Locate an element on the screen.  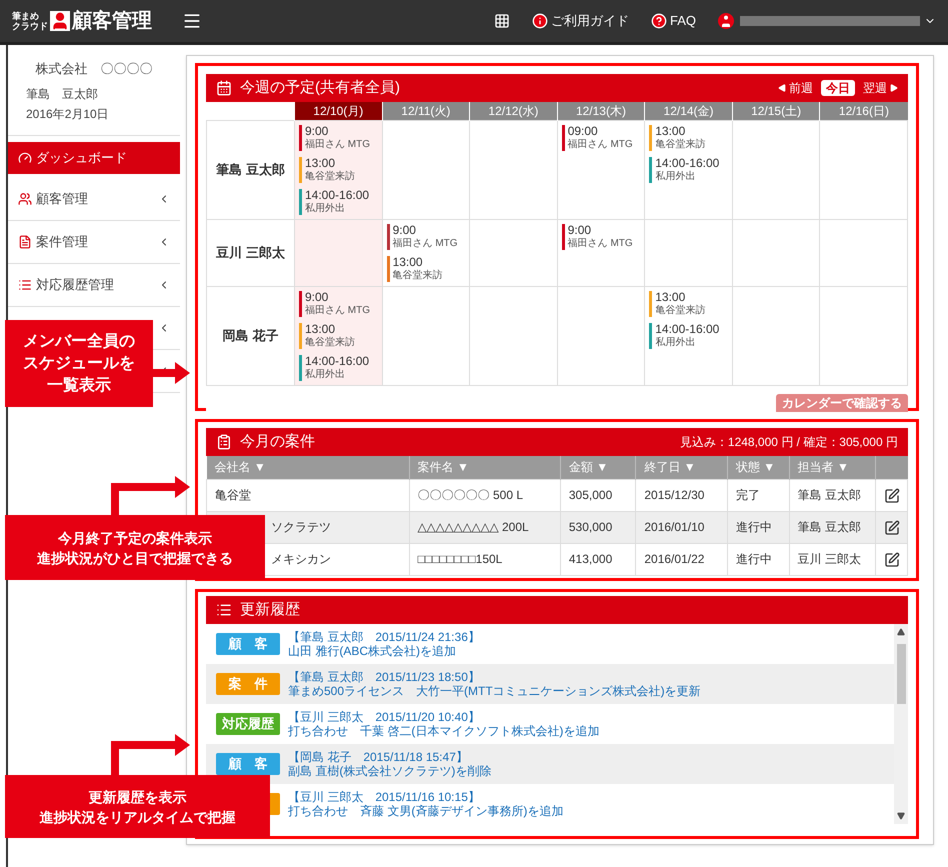
history-entry-text: 打ち合わせ 千葉 啓二(日本マイクソフト株式会社)を追加 is located at coordinates (444, 731).